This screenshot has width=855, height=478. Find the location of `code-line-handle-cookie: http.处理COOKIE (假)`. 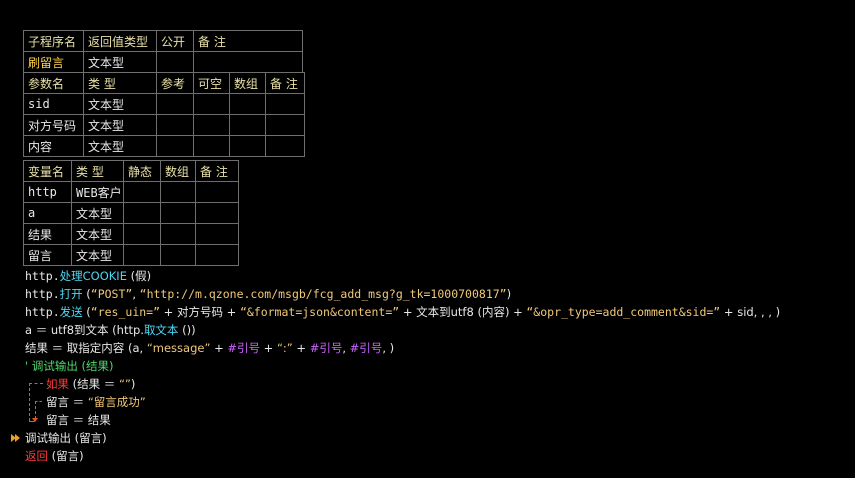

code-line-handle-cookie: http.处理COOKIE (假) is located at coordinates (88, 276).